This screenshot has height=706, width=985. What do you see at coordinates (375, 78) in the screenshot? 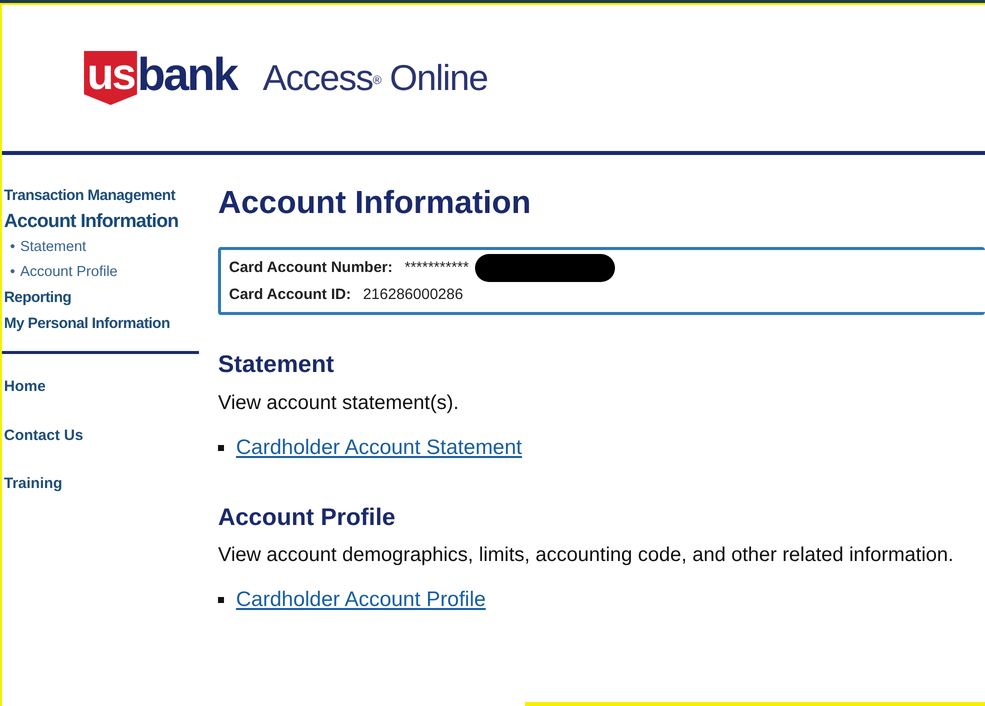
I see `product-name: Access$^{®}$ Online` at bounding box center [375, 78].